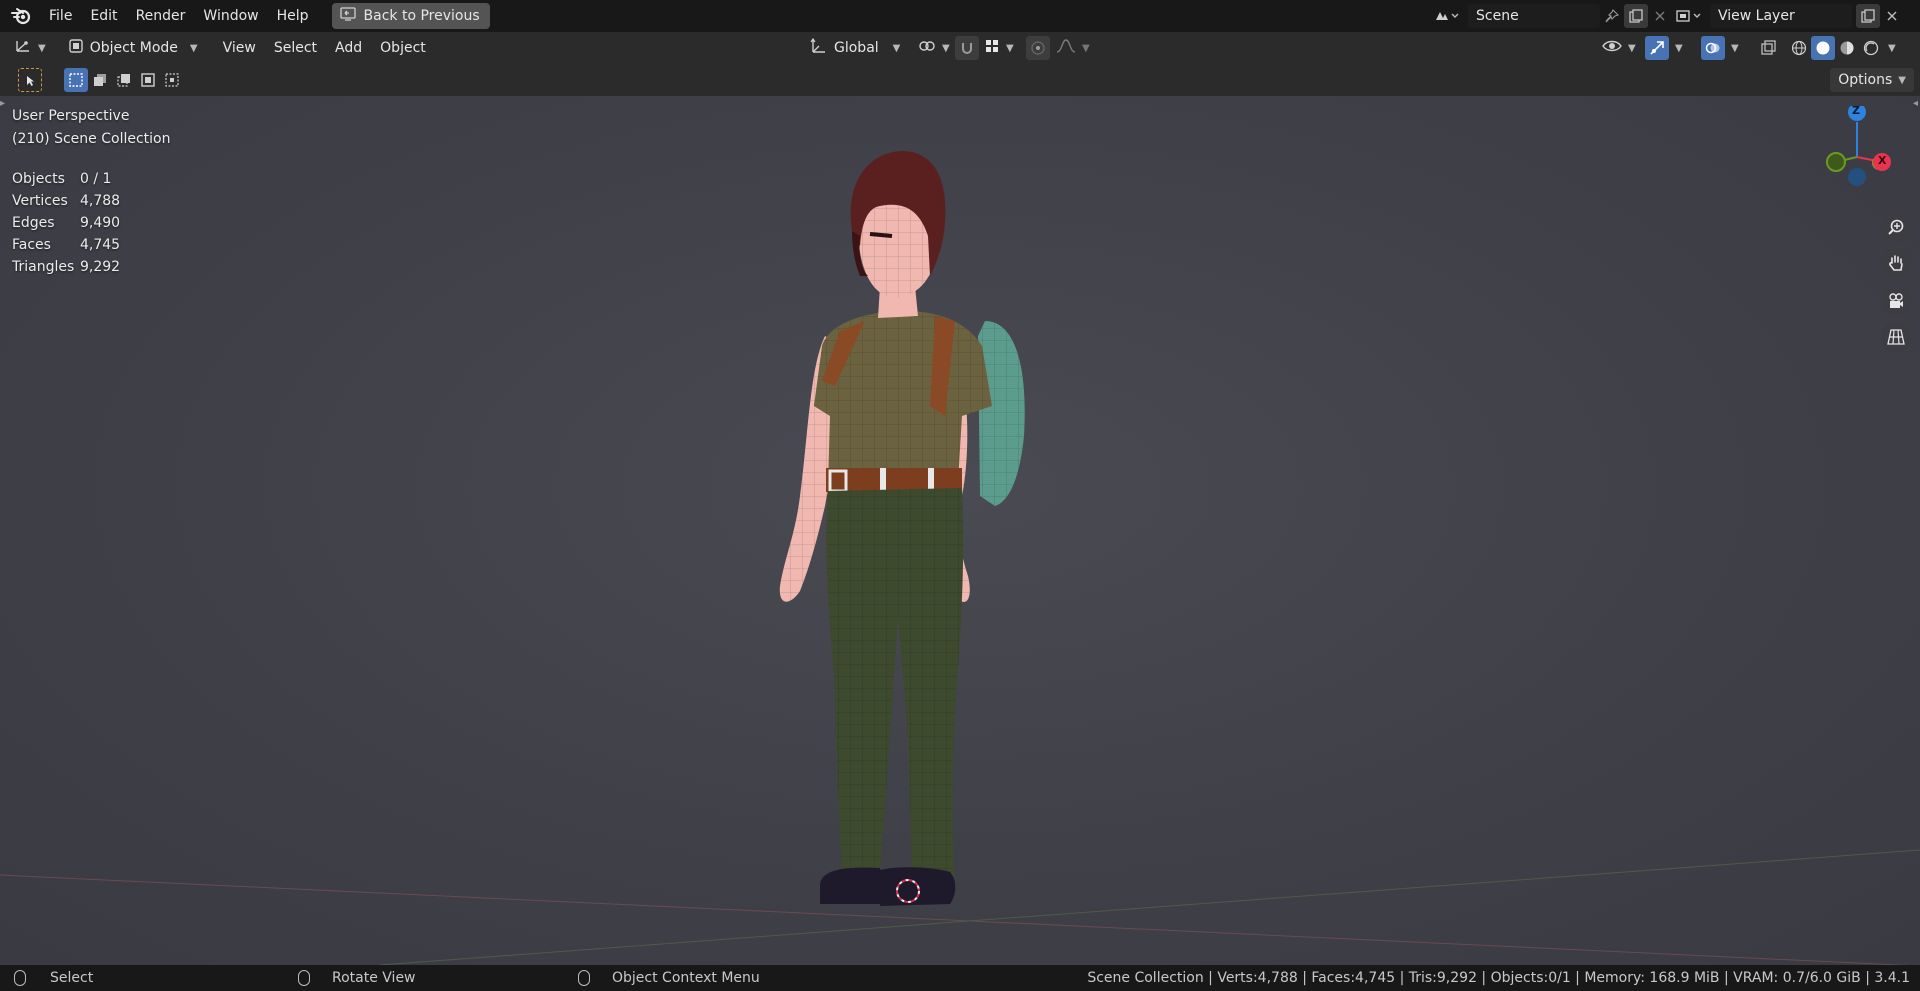  Describe the element at coordinates (1446, 16) in the screenshot. I see `scene-browse-icon` at that location.